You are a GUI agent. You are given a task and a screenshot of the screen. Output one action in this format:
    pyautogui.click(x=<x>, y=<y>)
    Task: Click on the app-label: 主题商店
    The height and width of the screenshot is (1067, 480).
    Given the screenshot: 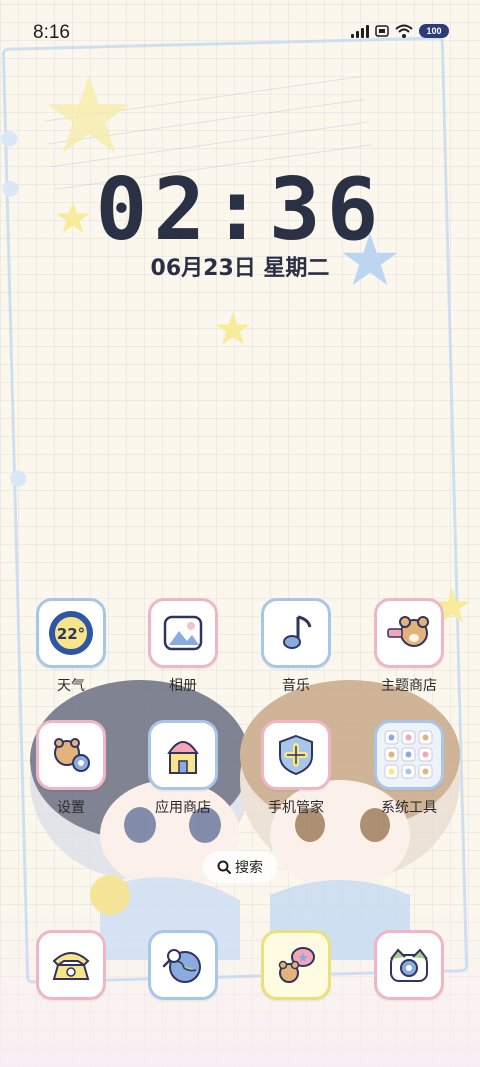 What is the action you would take?
    pyautogui.click(x=409, y=686)
    